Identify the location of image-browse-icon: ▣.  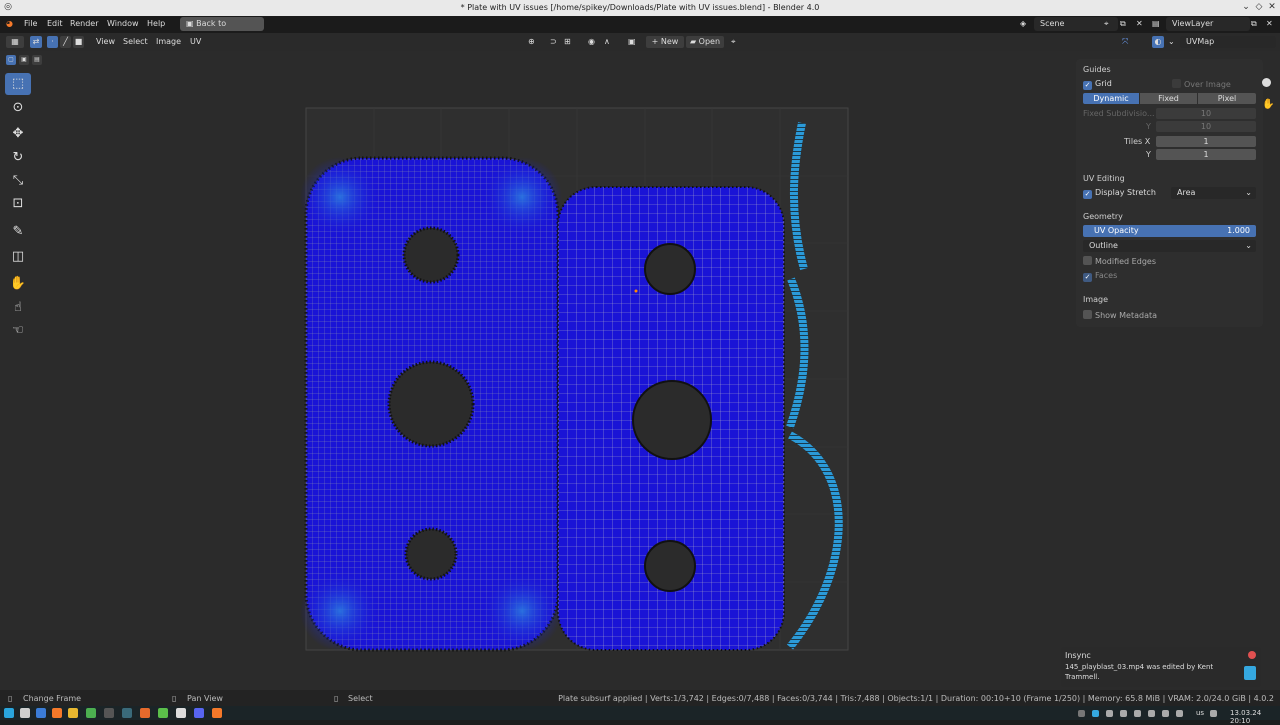
(632, 41).